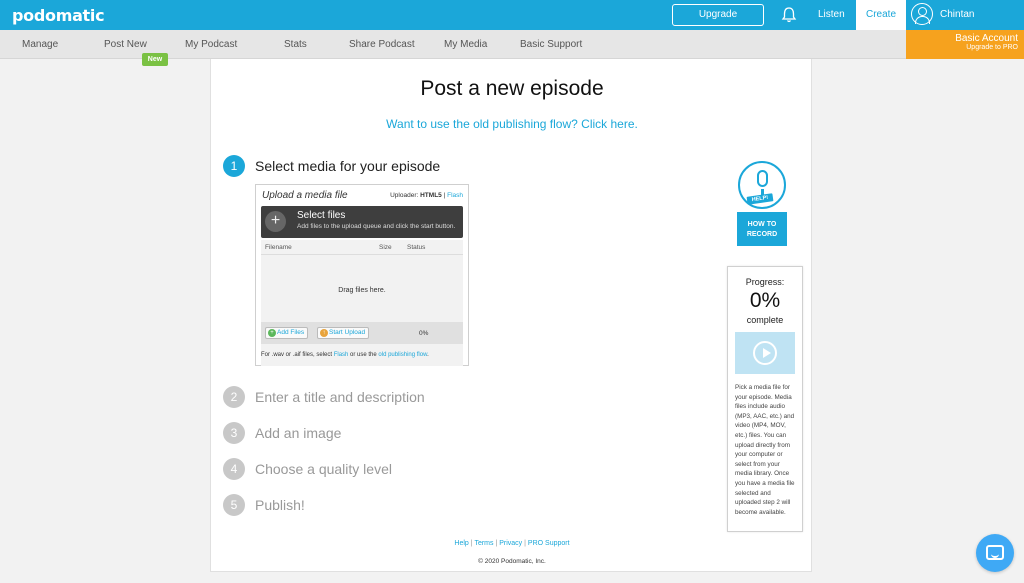  Describe the element at coordinates (382, 44) in the screenshot. I see `nav-share-podcast: Share Podcast` at that location.